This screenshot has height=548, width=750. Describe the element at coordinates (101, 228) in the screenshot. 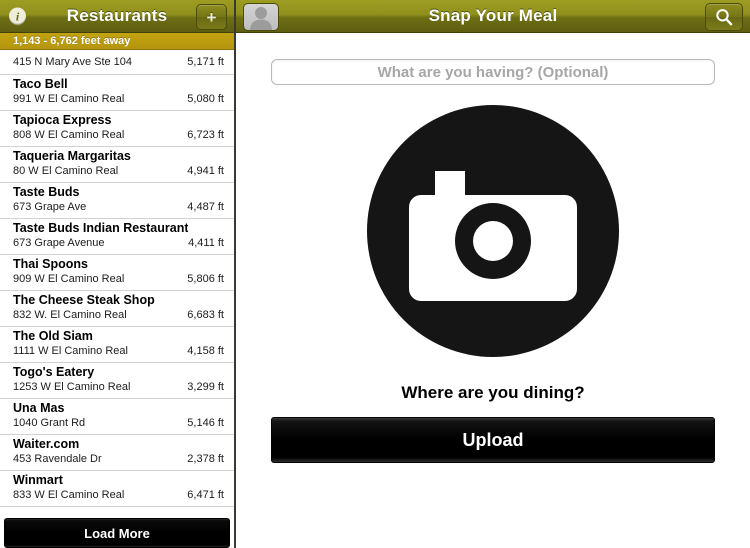

I see `restaurant-name: Taste Buds Indian Restaurant` at that location.